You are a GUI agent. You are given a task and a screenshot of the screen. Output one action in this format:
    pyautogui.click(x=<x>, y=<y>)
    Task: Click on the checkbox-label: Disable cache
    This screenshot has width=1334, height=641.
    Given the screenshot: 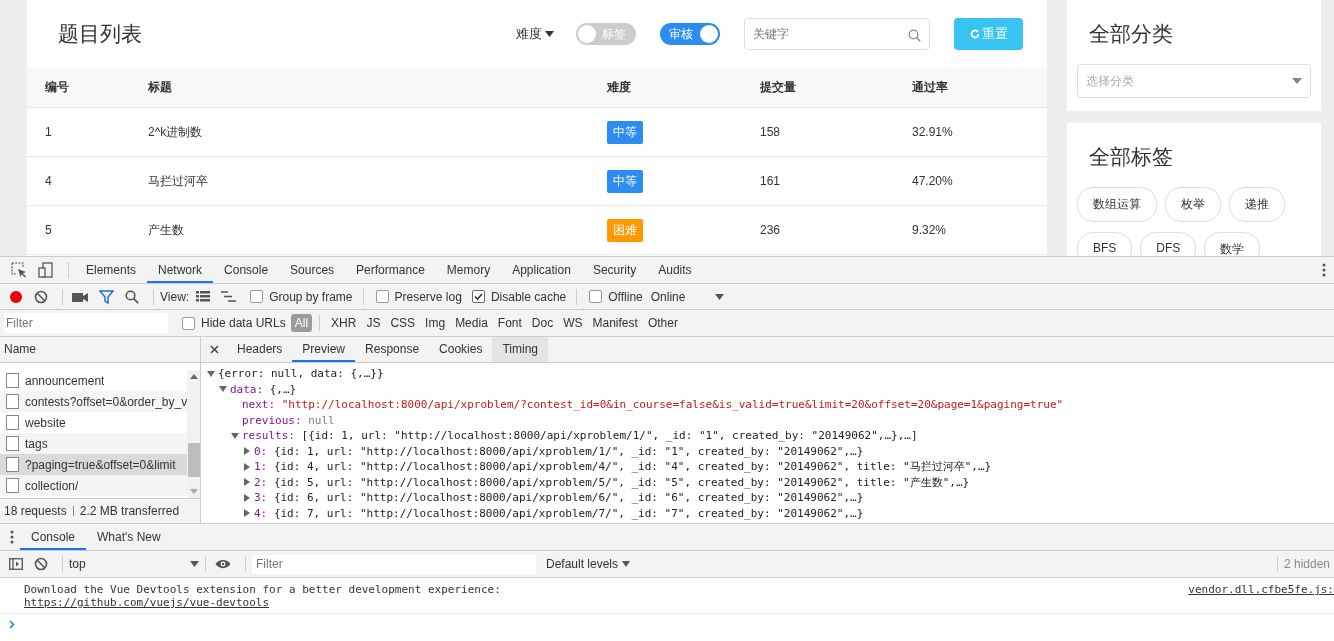 What is the action you would take?
    pyautogui.click(x=528, y=296)
    